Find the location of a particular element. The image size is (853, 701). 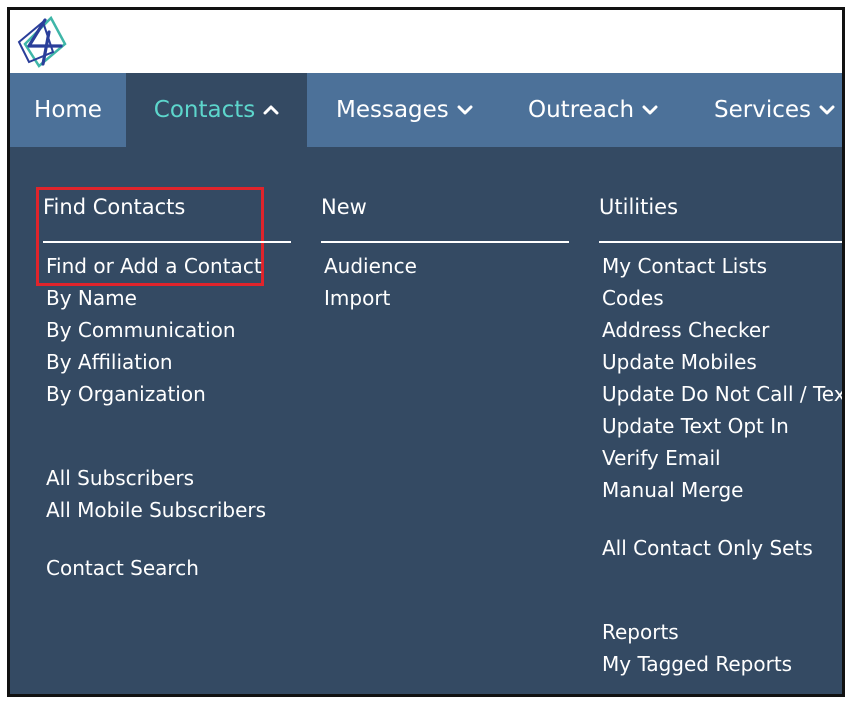

link-find-or-add-contact: Find or Add a Contact is located at coordinates (154, 266).